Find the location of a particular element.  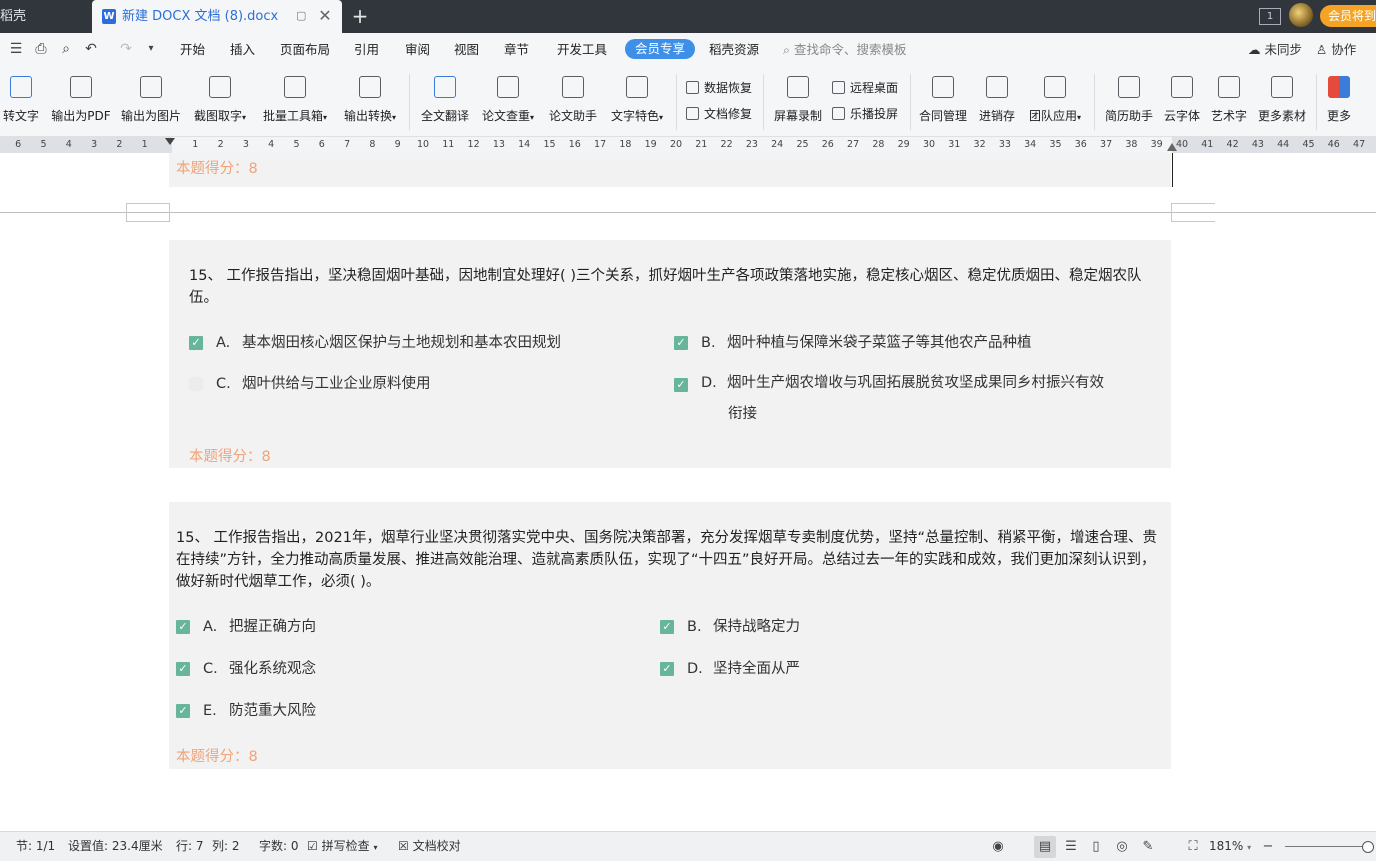

status-setting: 设置值: 23.4厘米 is located at coordinates (115, 846).